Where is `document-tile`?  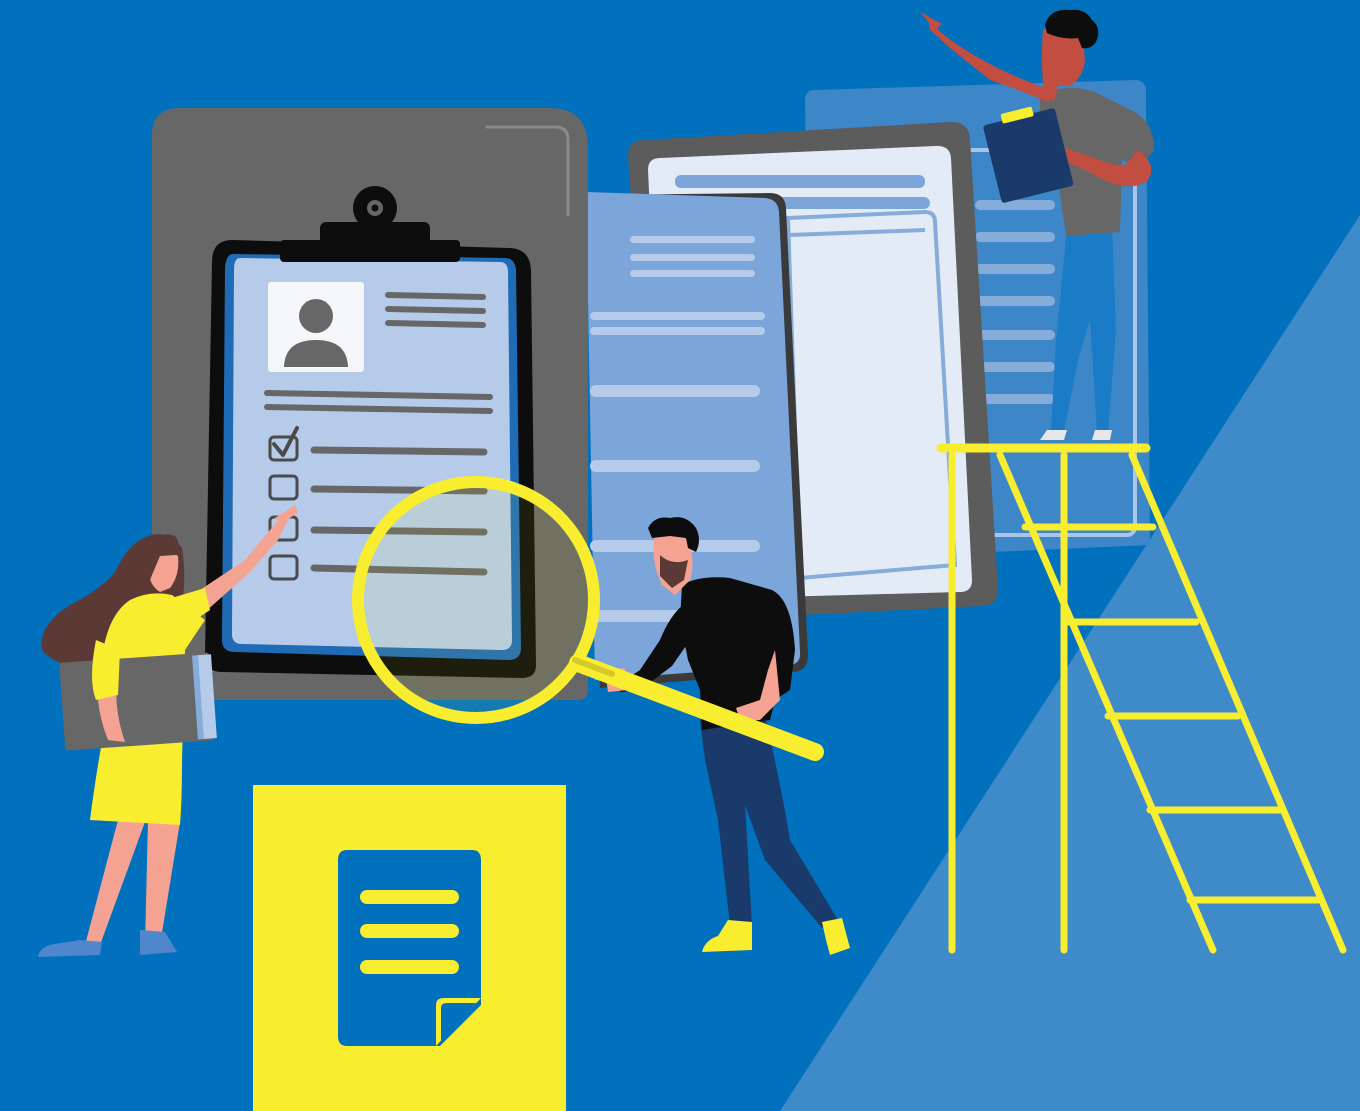
document-tile is located at coordinates (409, 948).